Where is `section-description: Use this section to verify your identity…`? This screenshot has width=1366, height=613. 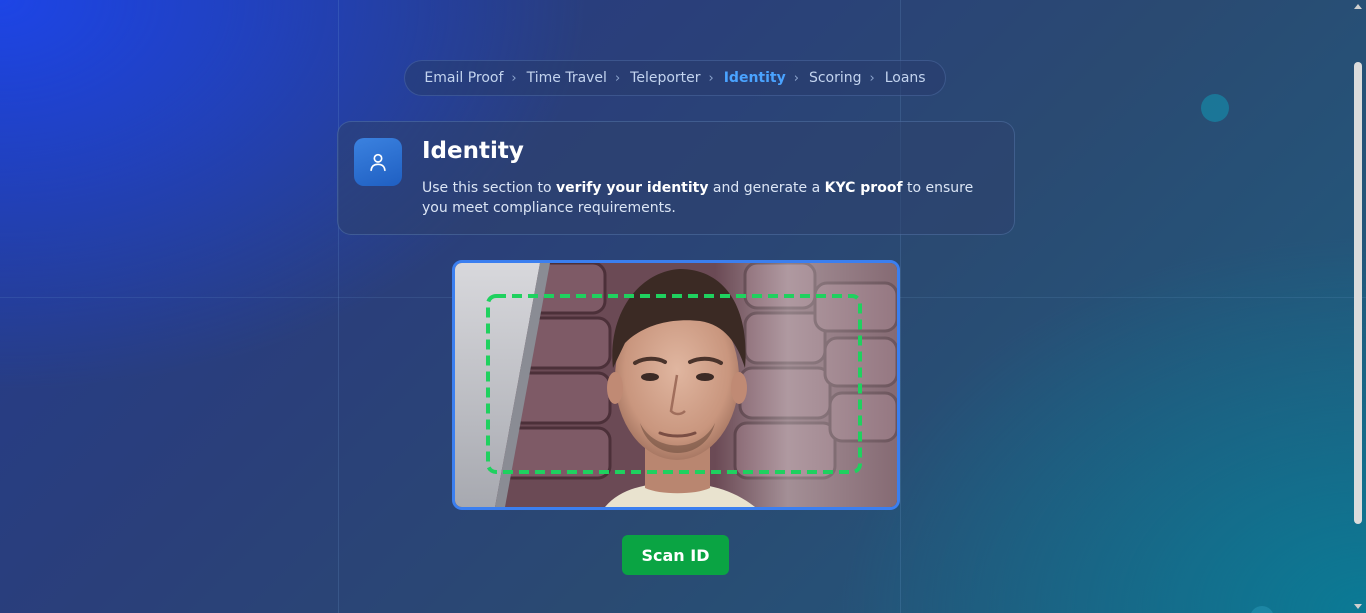 section-description: Use this section to verify your identity… is located at coordinates (698, 198).